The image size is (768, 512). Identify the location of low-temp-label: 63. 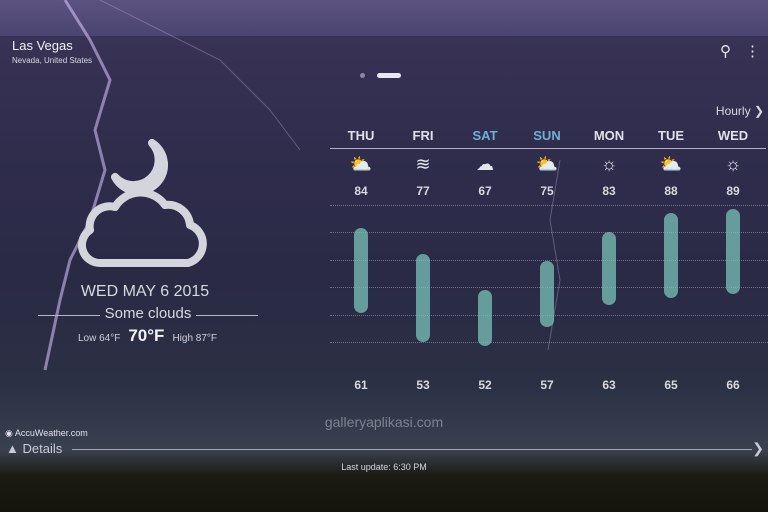
(609, 385).